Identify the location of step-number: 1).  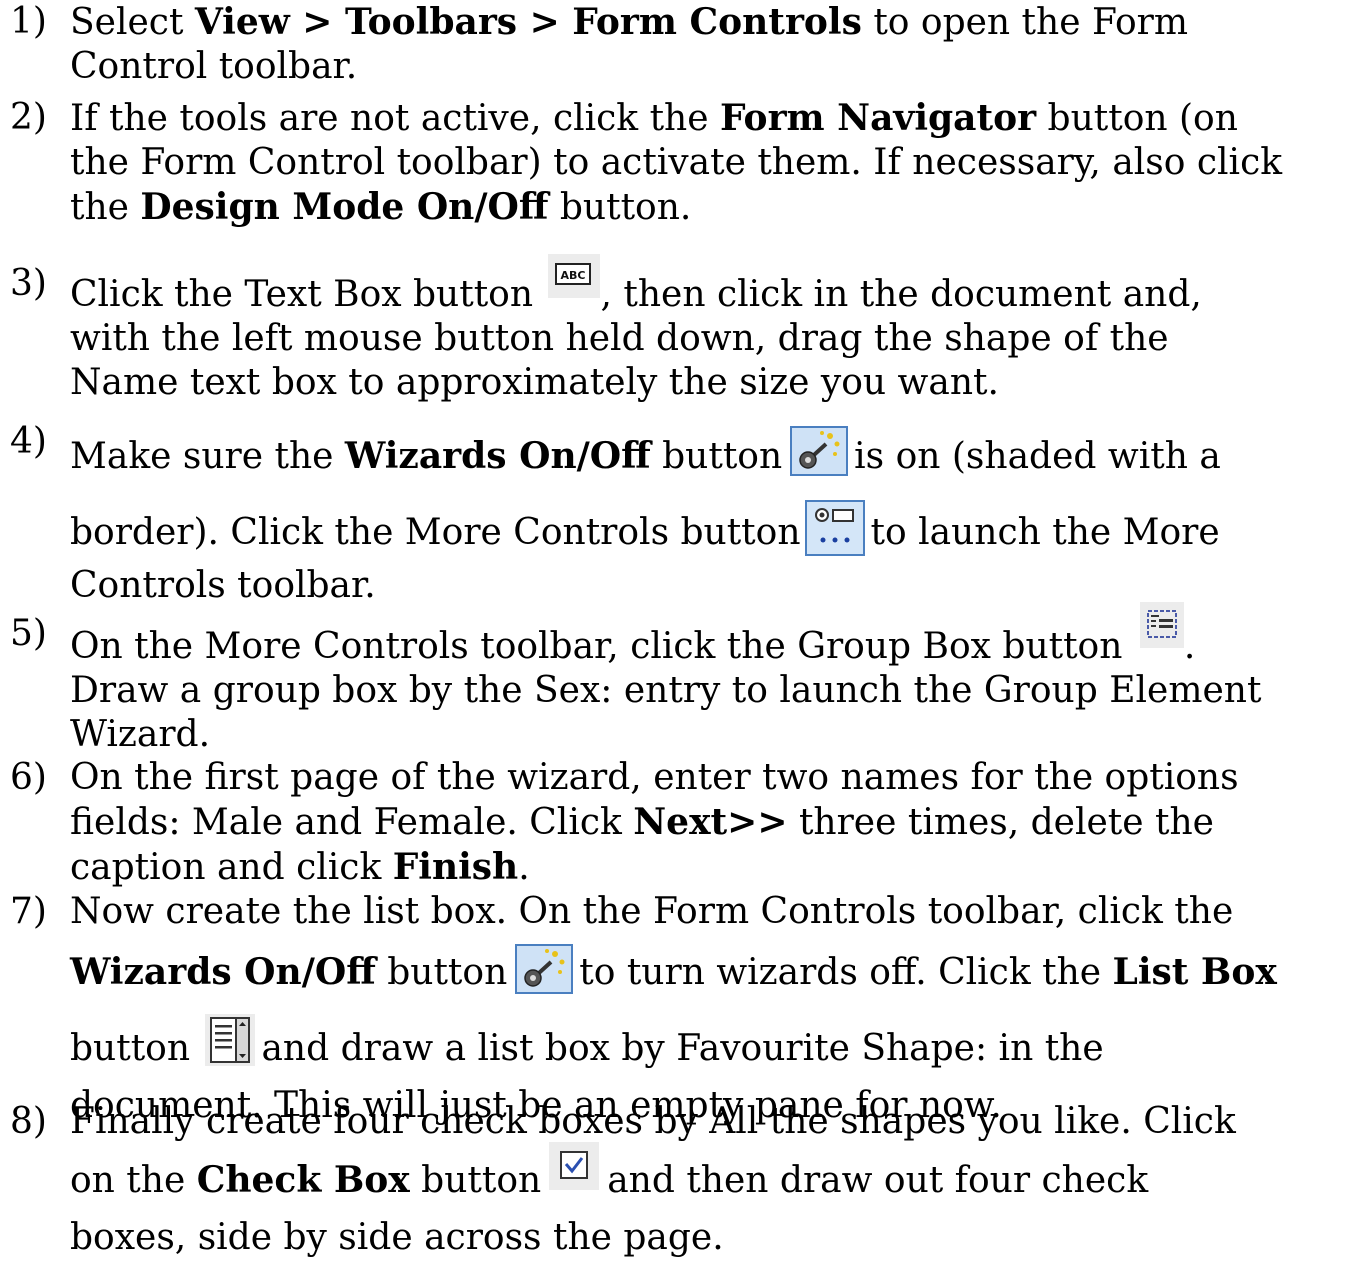
(28, 21).